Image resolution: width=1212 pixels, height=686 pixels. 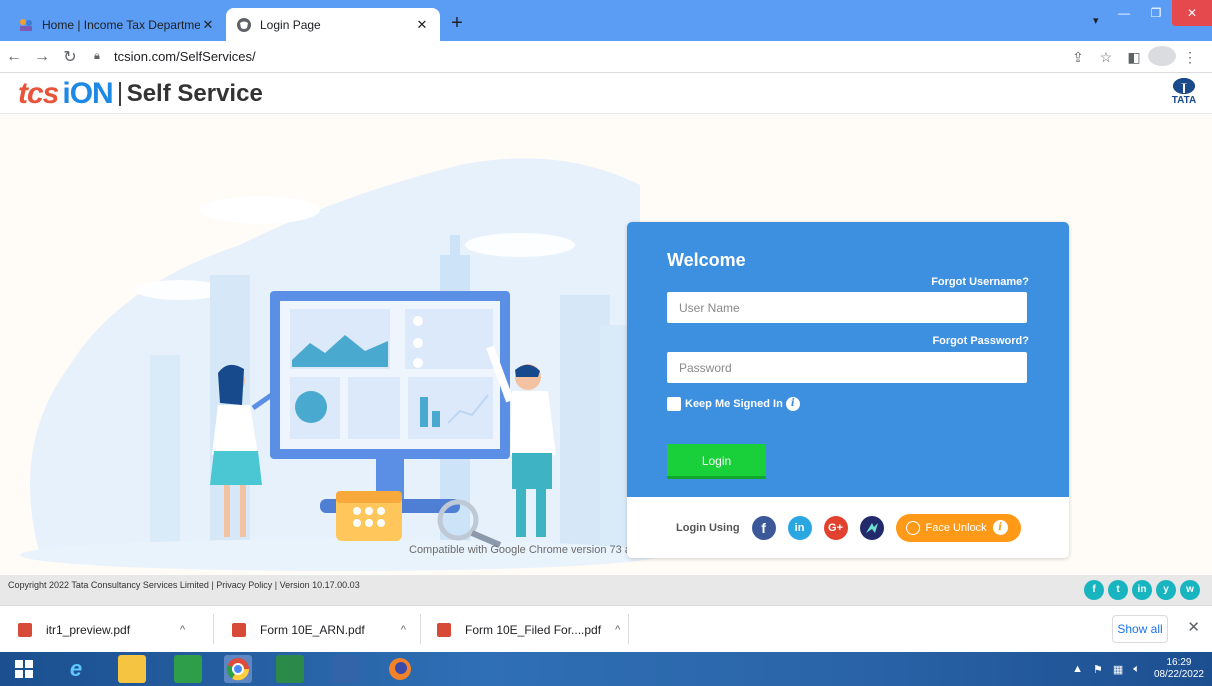 I want to click on info-icon: i, so click(x=792, y=404).